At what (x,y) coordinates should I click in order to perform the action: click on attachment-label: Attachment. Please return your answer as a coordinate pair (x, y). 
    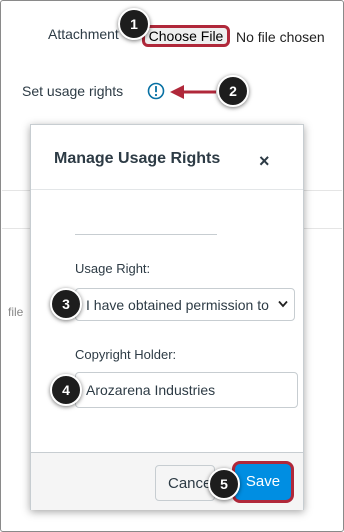
    Looking at the image, I should click on (83, 34).